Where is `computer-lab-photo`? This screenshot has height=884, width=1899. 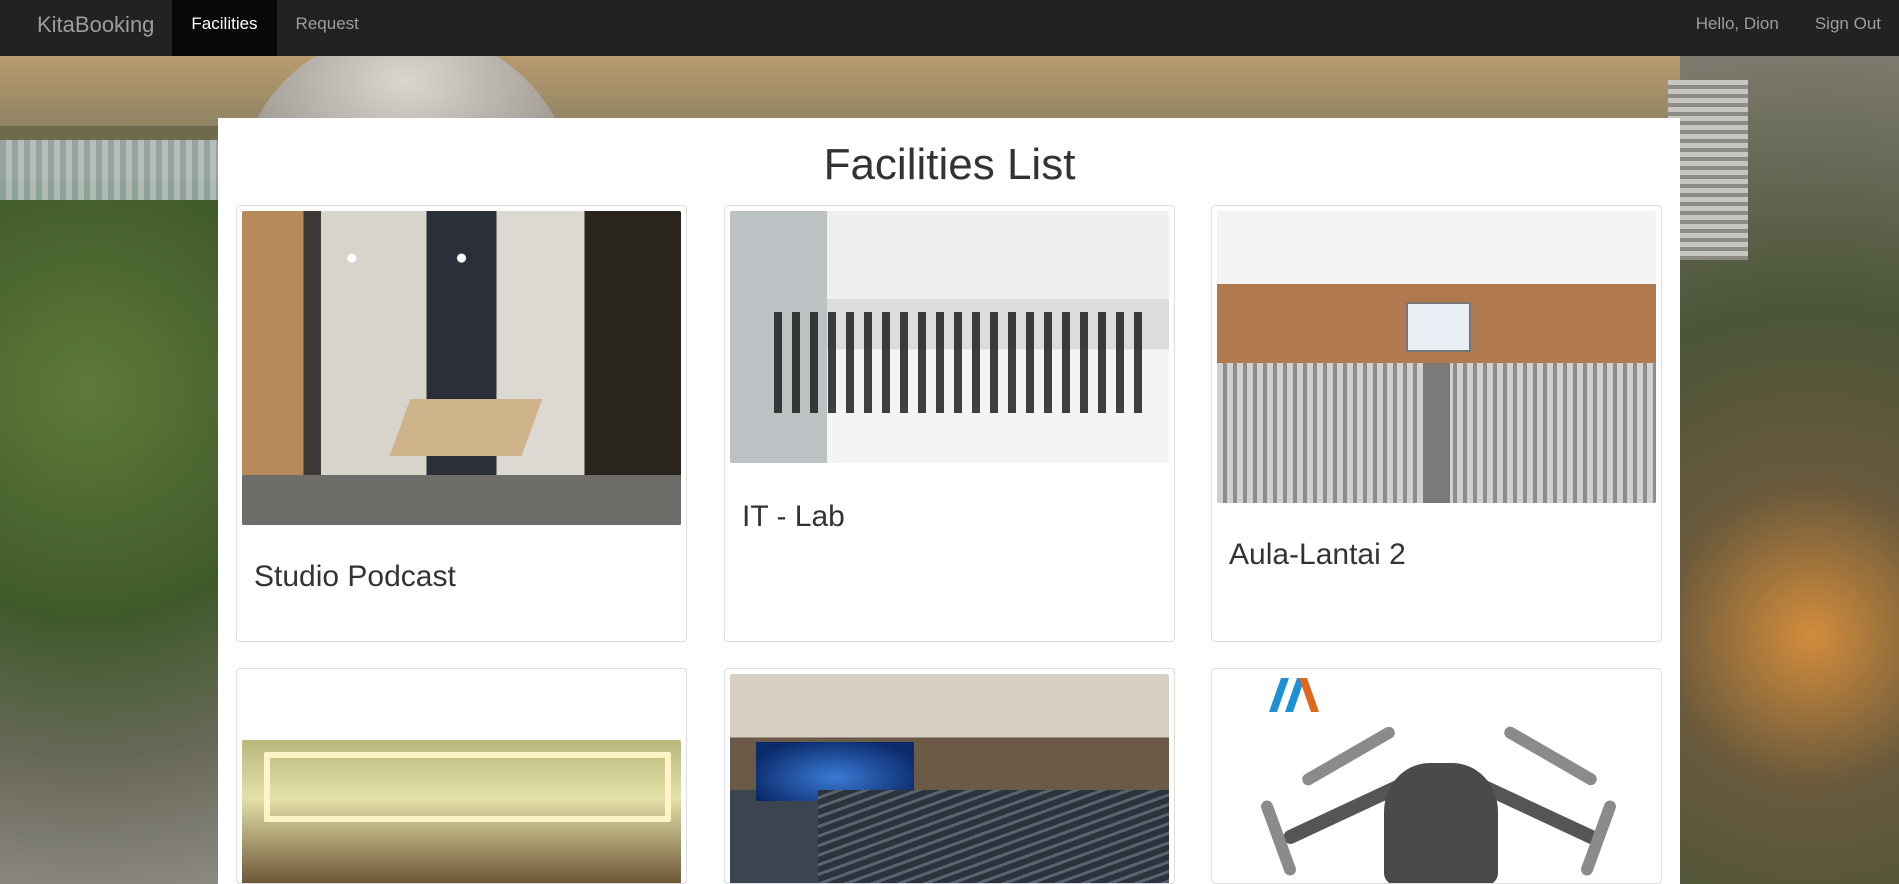 computer-lab-photo is located at coordinates (949, 337).